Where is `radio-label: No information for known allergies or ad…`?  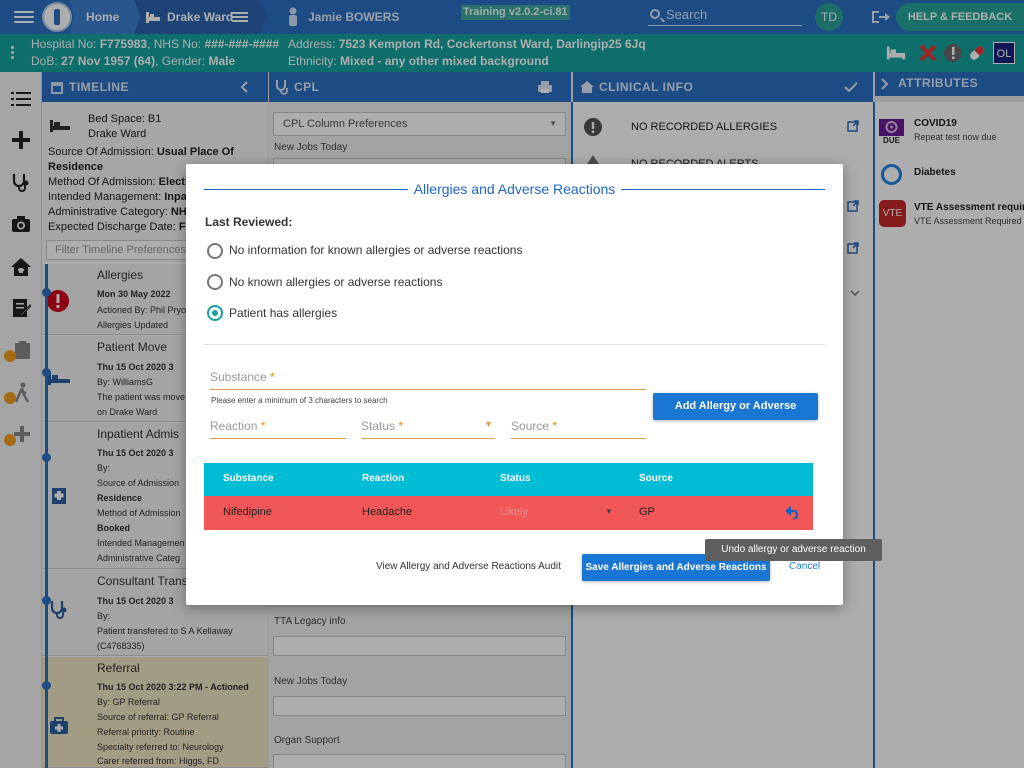 radio-label: No information for known allergies or ad… is located at coordinates (375, 250).